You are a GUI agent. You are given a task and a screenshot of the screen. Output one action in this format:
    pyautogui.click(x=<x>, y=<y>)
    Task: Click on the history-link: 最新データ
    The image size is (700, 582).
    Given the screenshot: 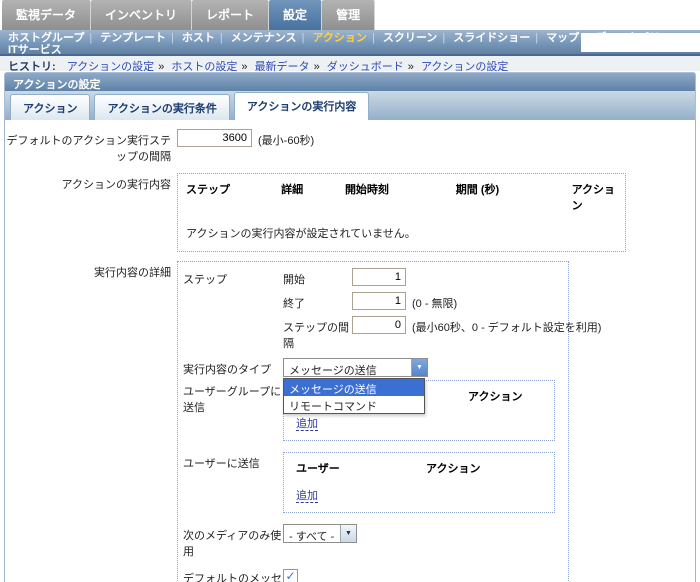 What is the action you would take?
    pyautogui.click(x=282, y=67)
    